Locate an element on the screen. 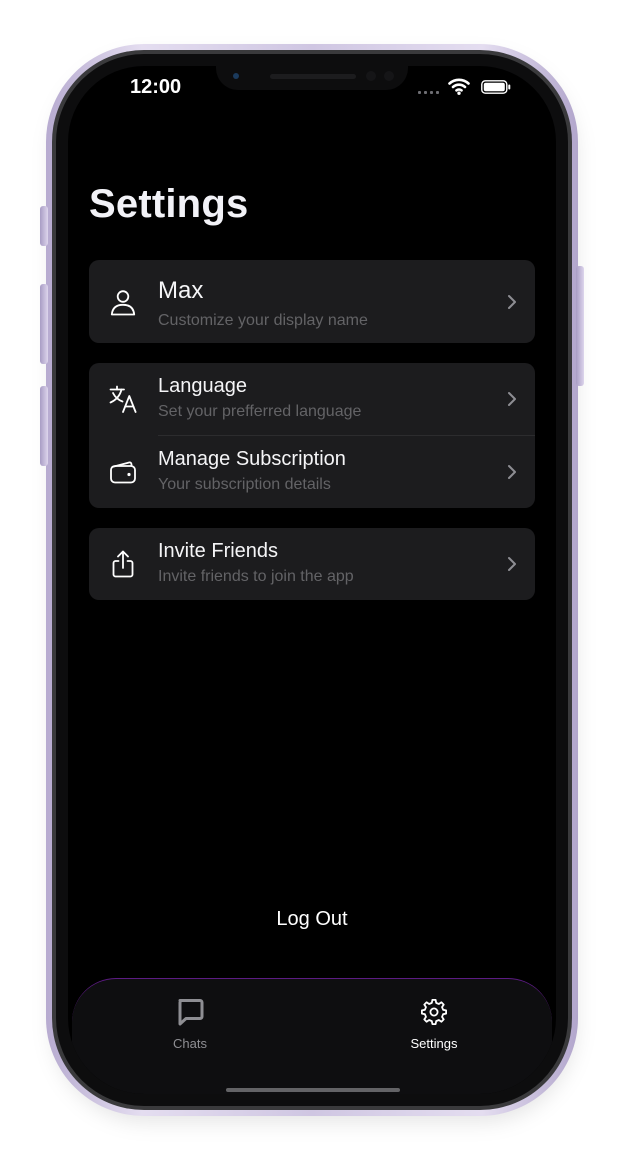  tab-settings: Settings is located at coordinates (434, 1024).